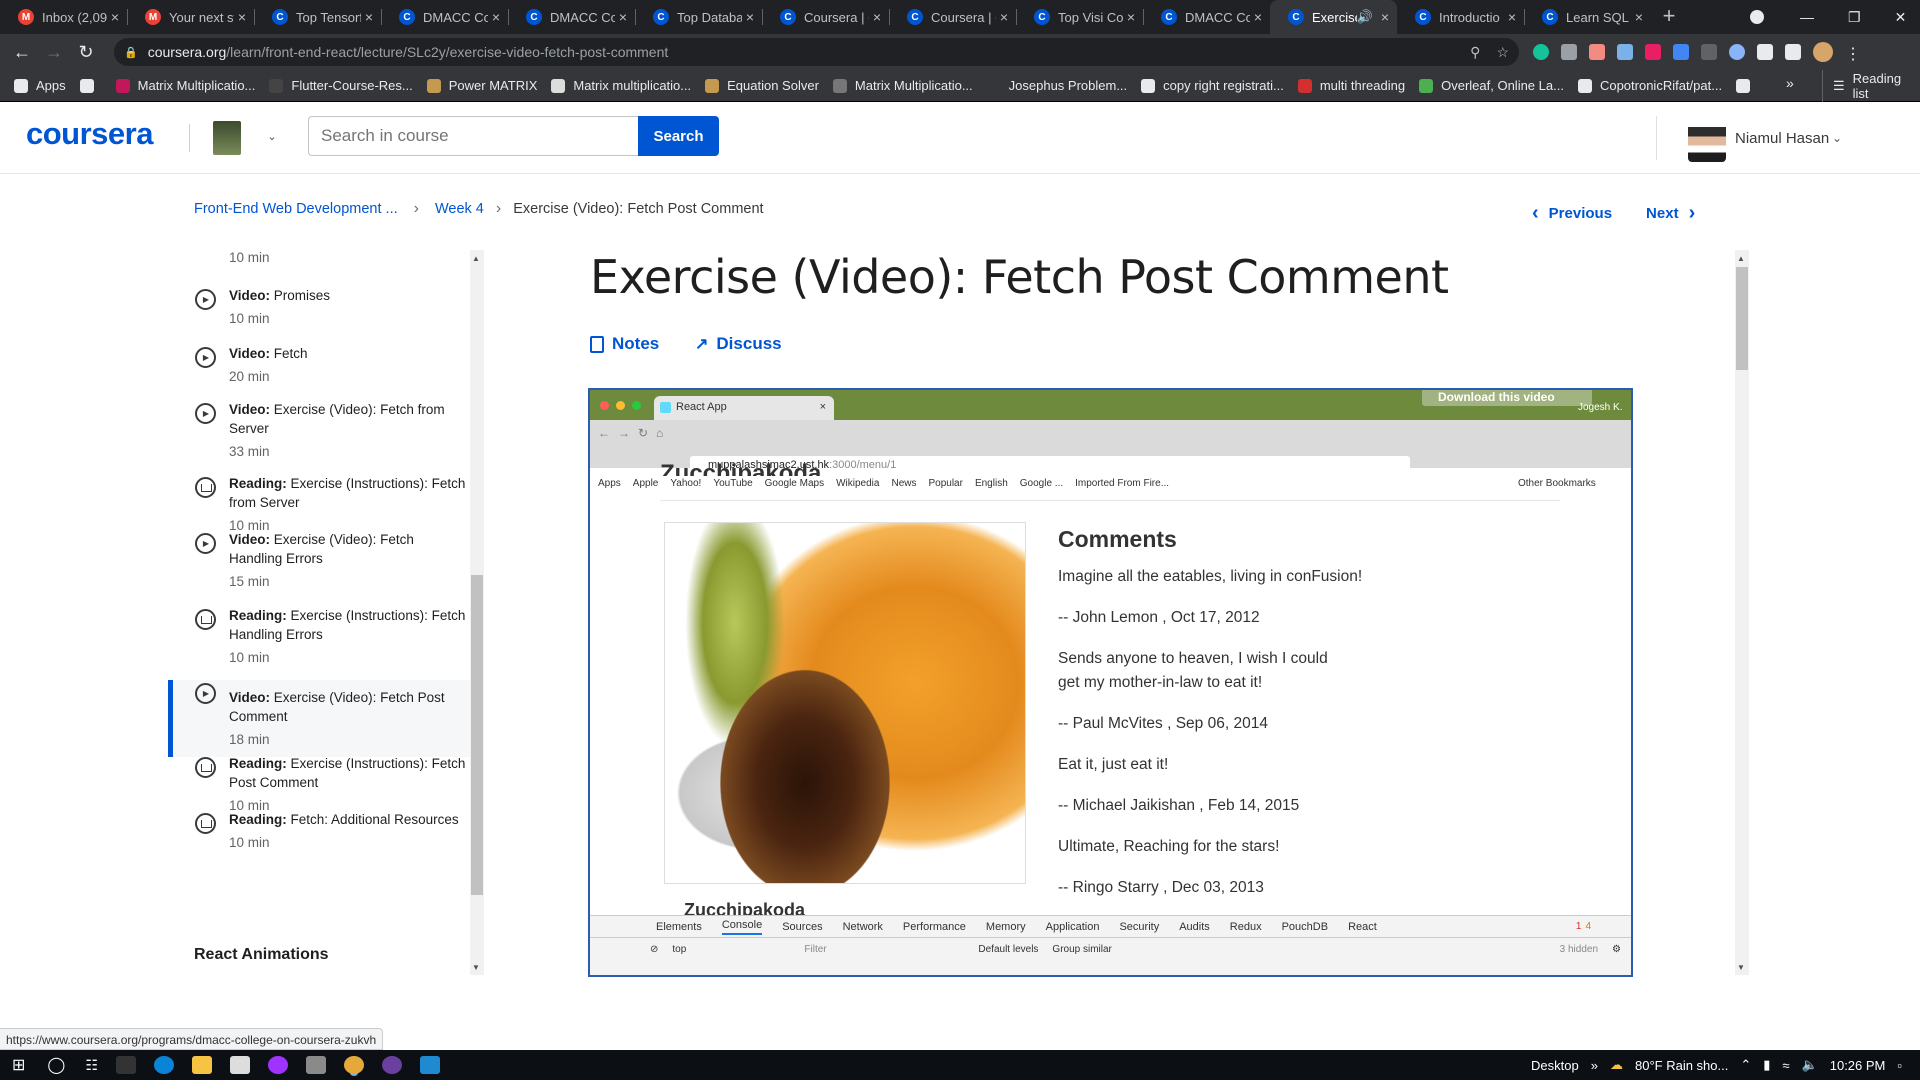 The image size is (1920, 1080). I want to click on browser-tab: M Your next st ×, so click(190, 17).